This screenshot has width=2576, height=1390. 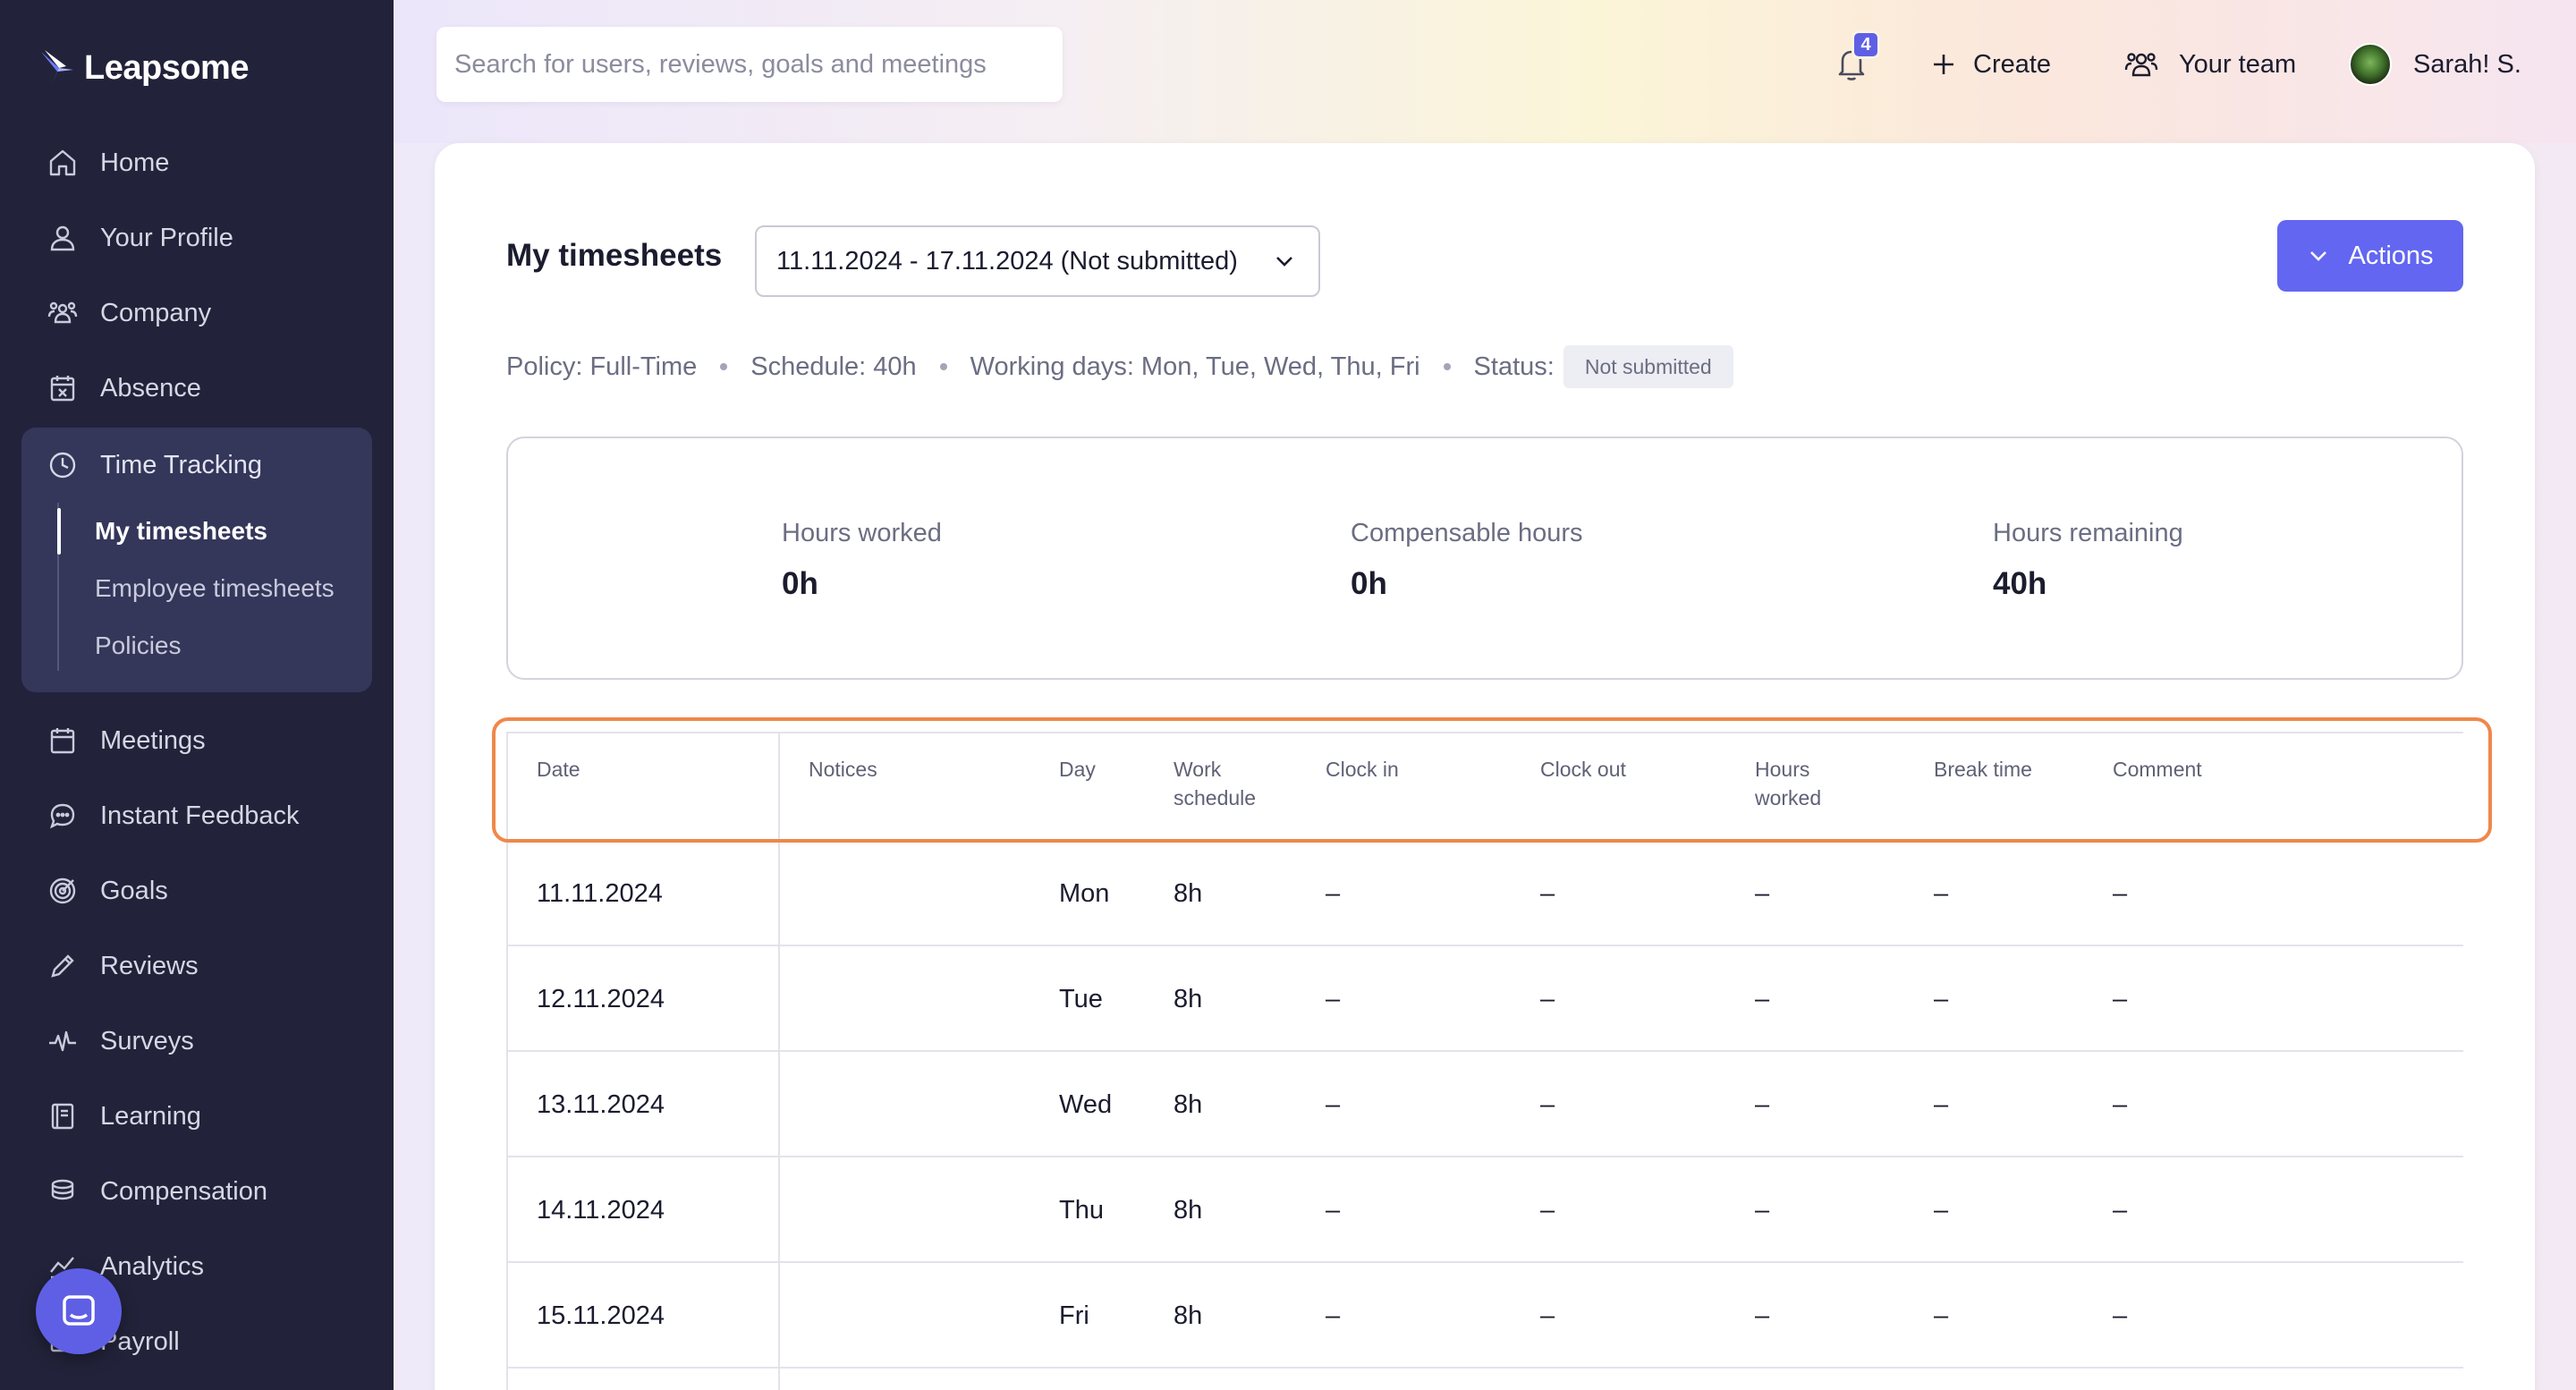 I want to click on book-icon, so click(x=62, y=1116).